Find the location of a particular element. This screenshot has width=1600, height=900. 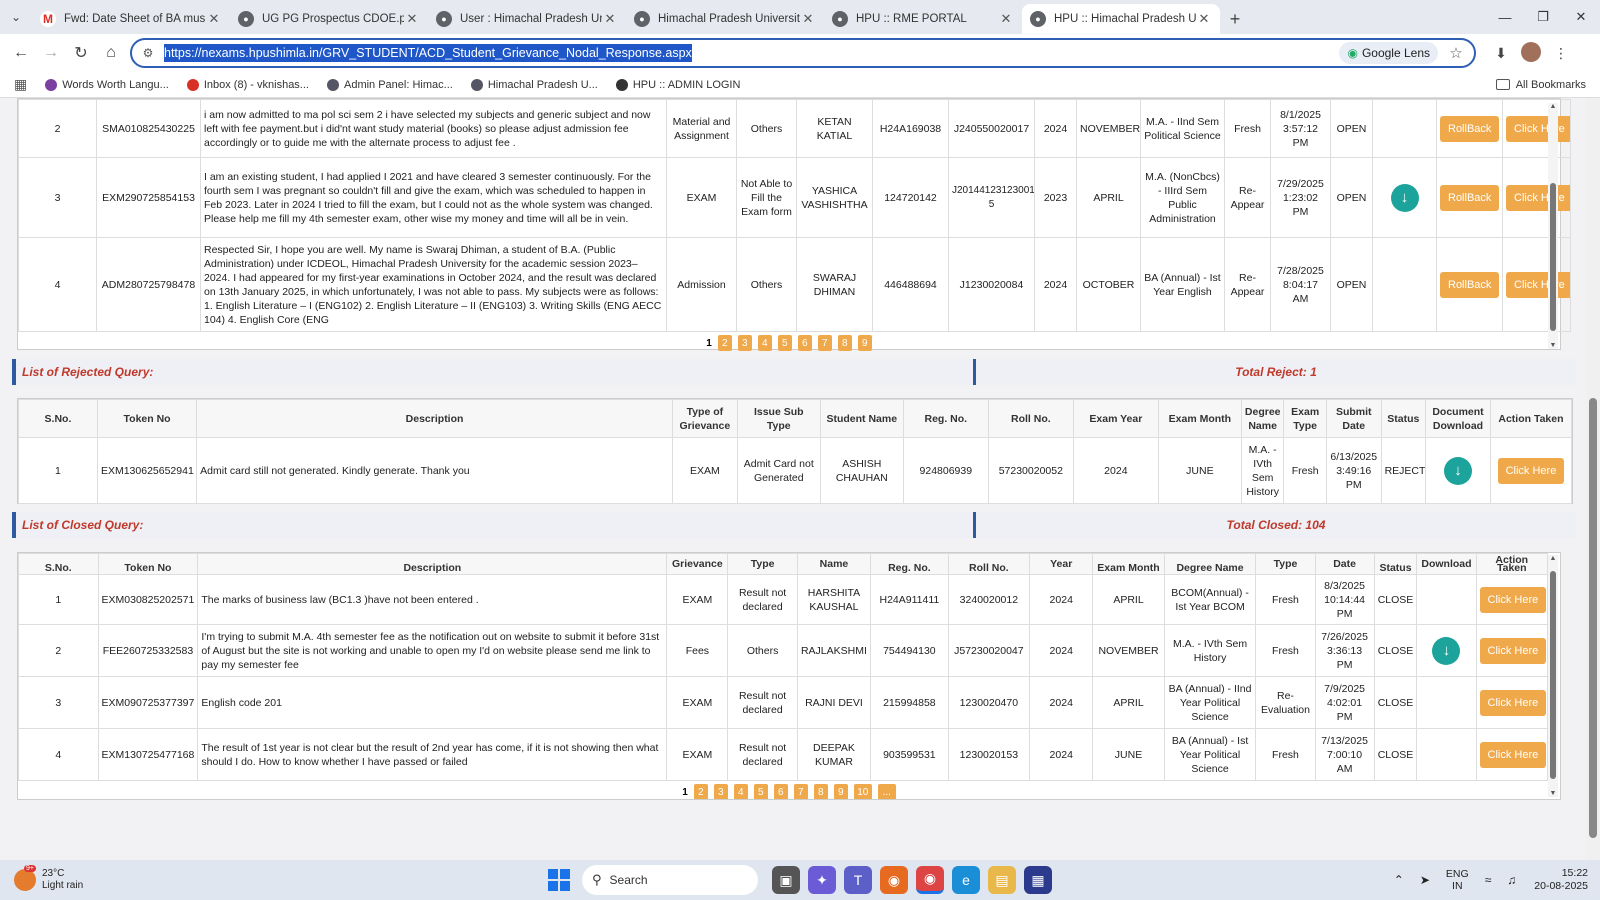

language-indicator: ENG IN is located at coordinates (1457, 880).